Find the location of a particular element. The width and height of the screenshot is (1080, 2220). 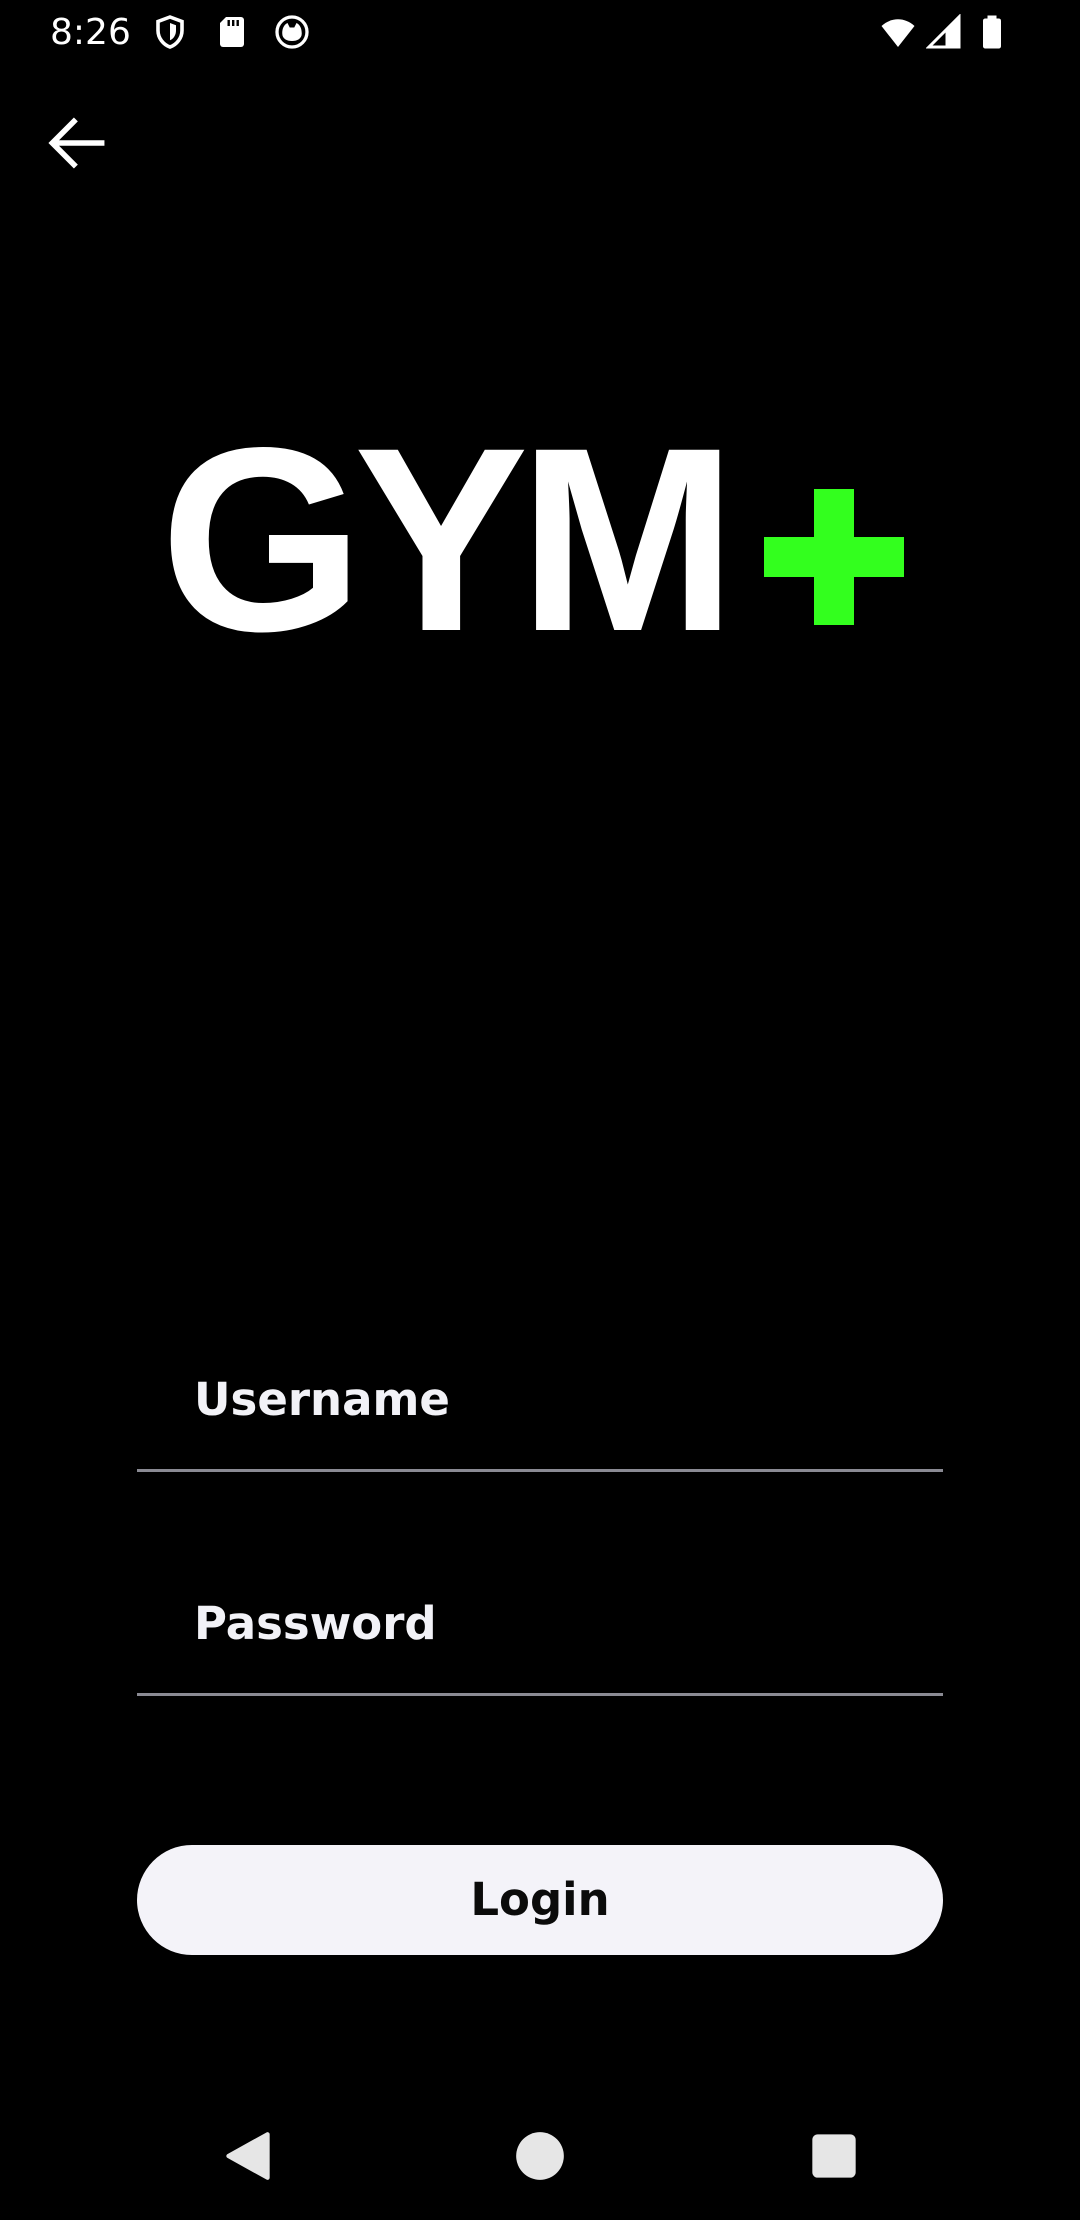

gym-plus-logo: GYM is located at coordinates (540, 539).